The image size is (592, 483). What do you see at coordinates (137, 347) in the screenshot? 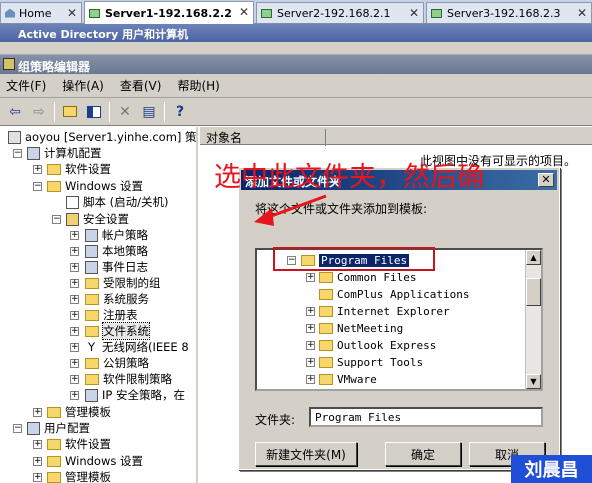
I see `tree-wireless: Y 无线网络(IEEE 8` at bounding box center [137, 347].